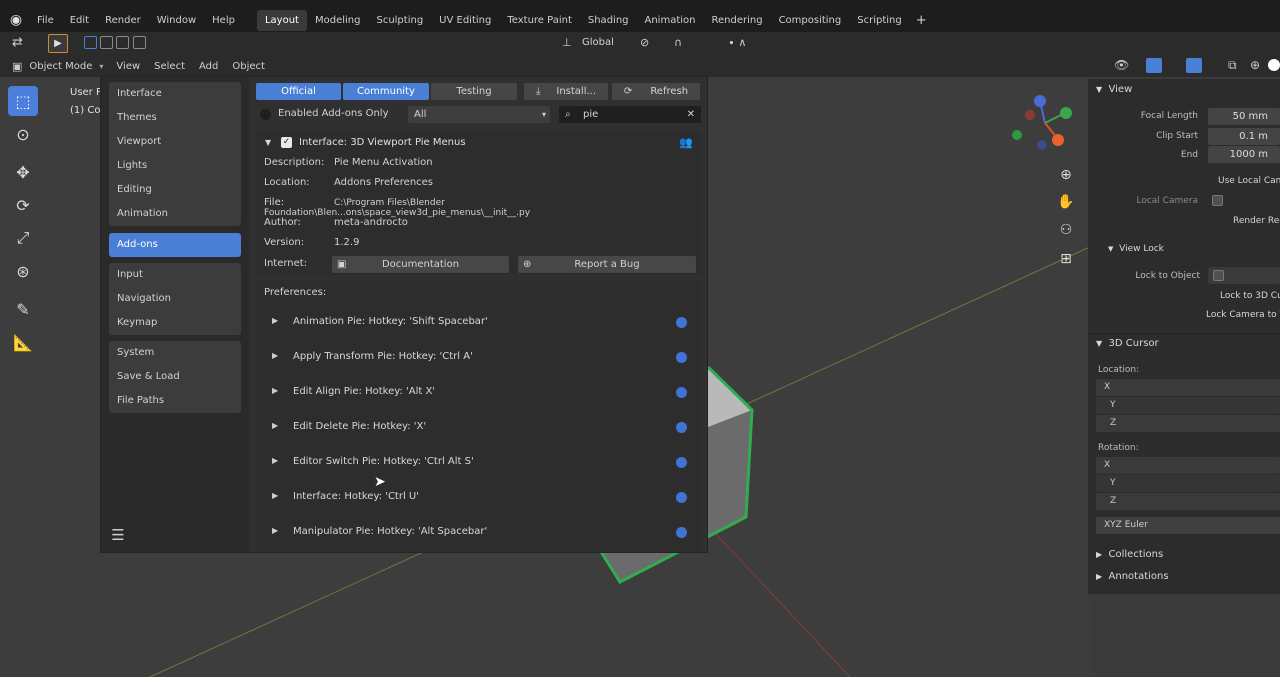 This screenshot has width=1280, height=677. Describe the element at coordinates (399, 20) in the screenshot. I see `tab-sculpting: Sculpting` at that location.